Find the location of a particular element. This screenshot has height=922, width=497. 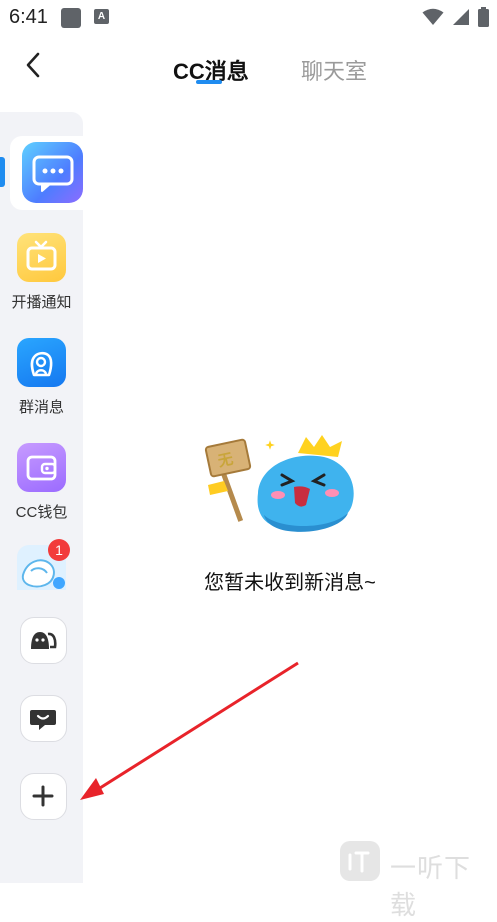

header: CC消息 聊天室 is located at coordinates (248, 71).